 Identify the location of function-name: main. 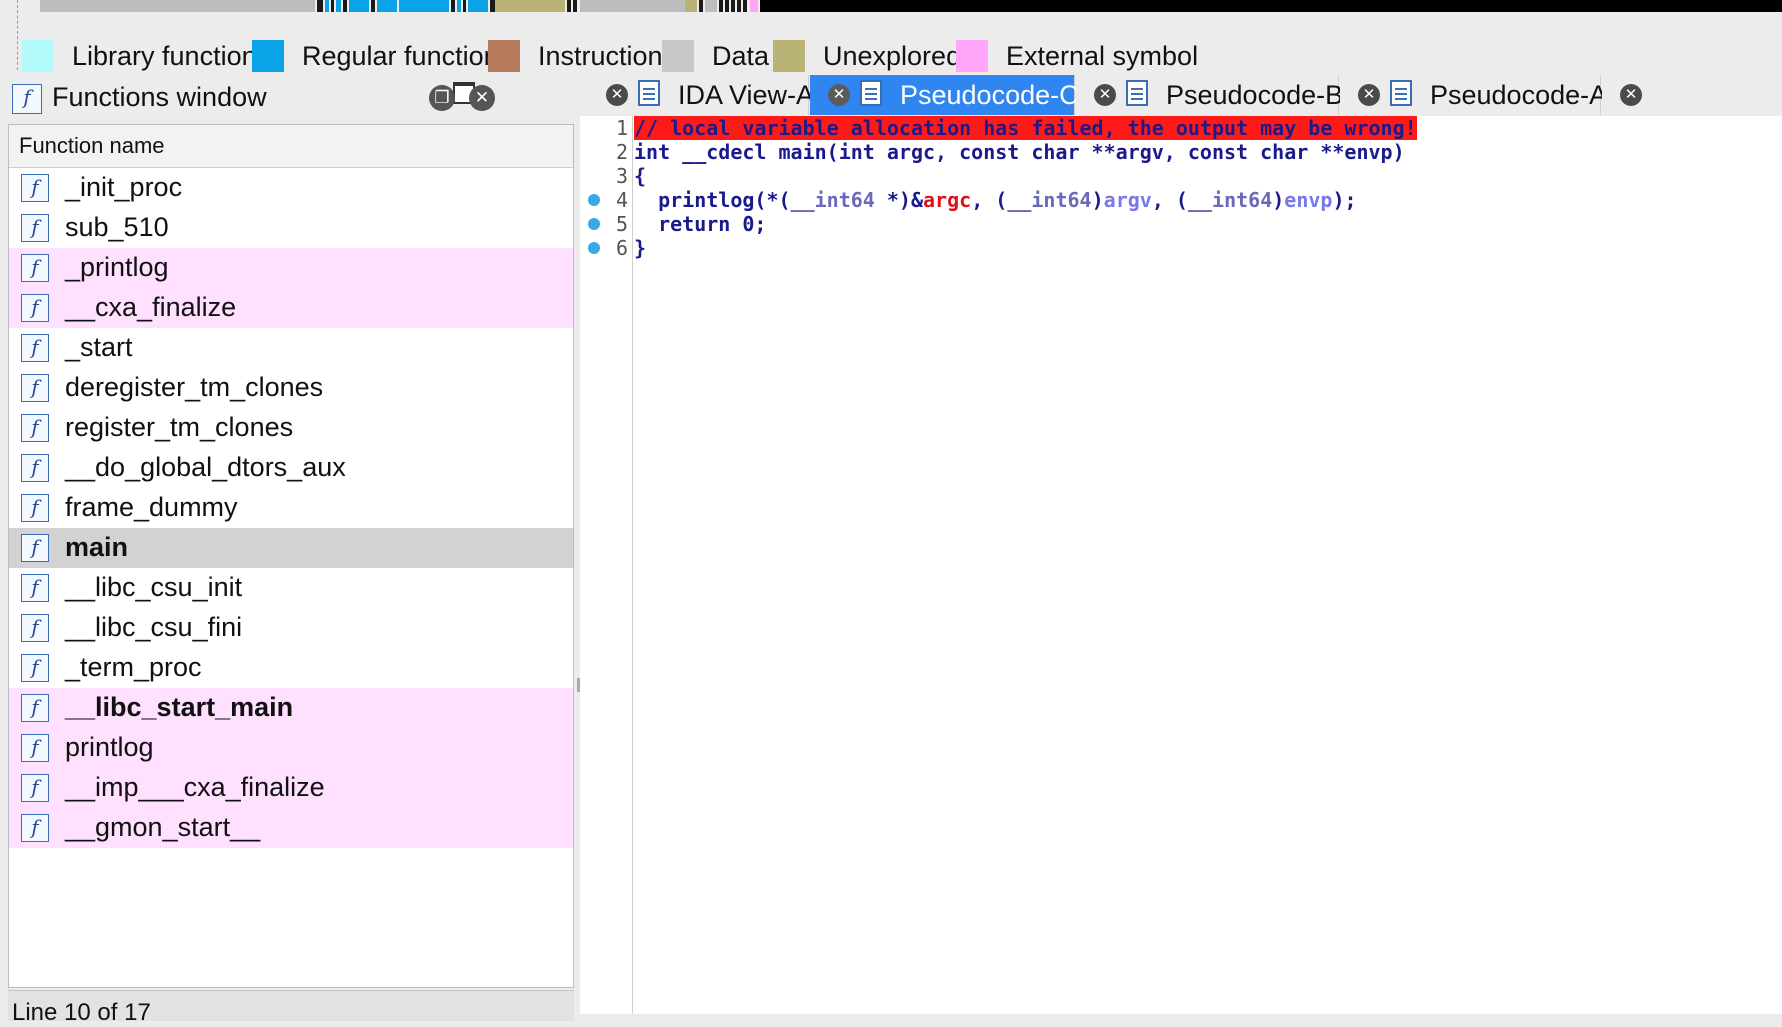
(97, 547).